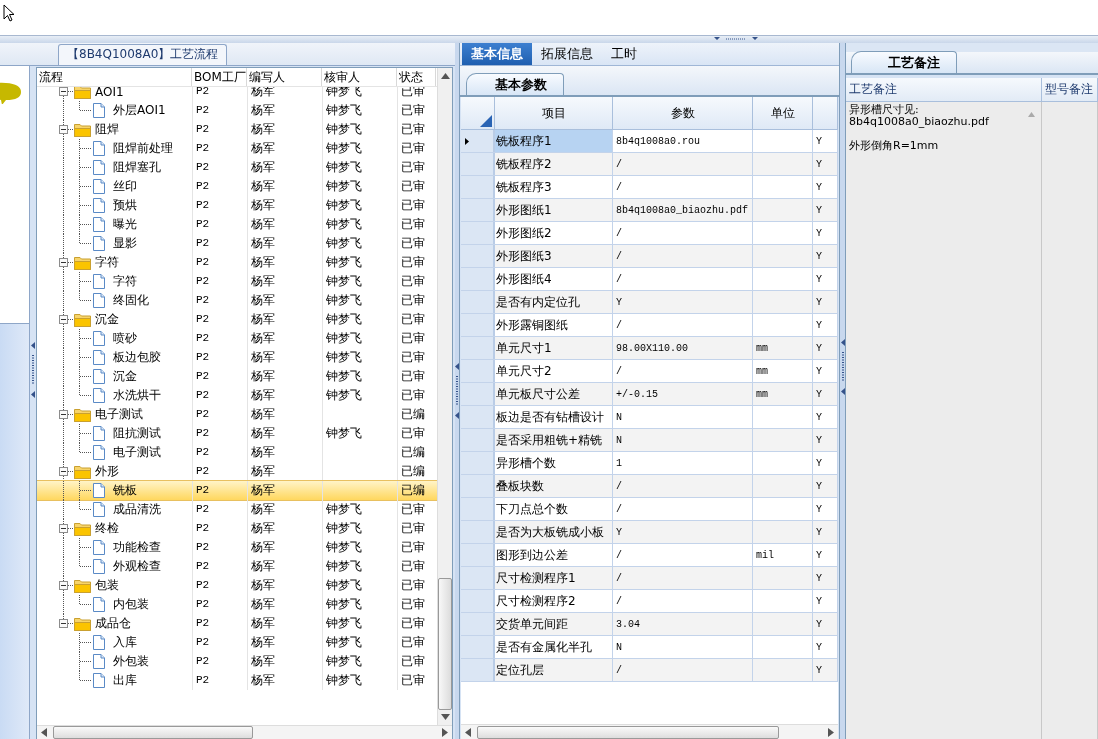 Image resolution: width=1098 pixels, height=739 pixels. Describe the element at coordinates (119, 414) in the screenshot. I see `folder-name: 电子测试` at that location.